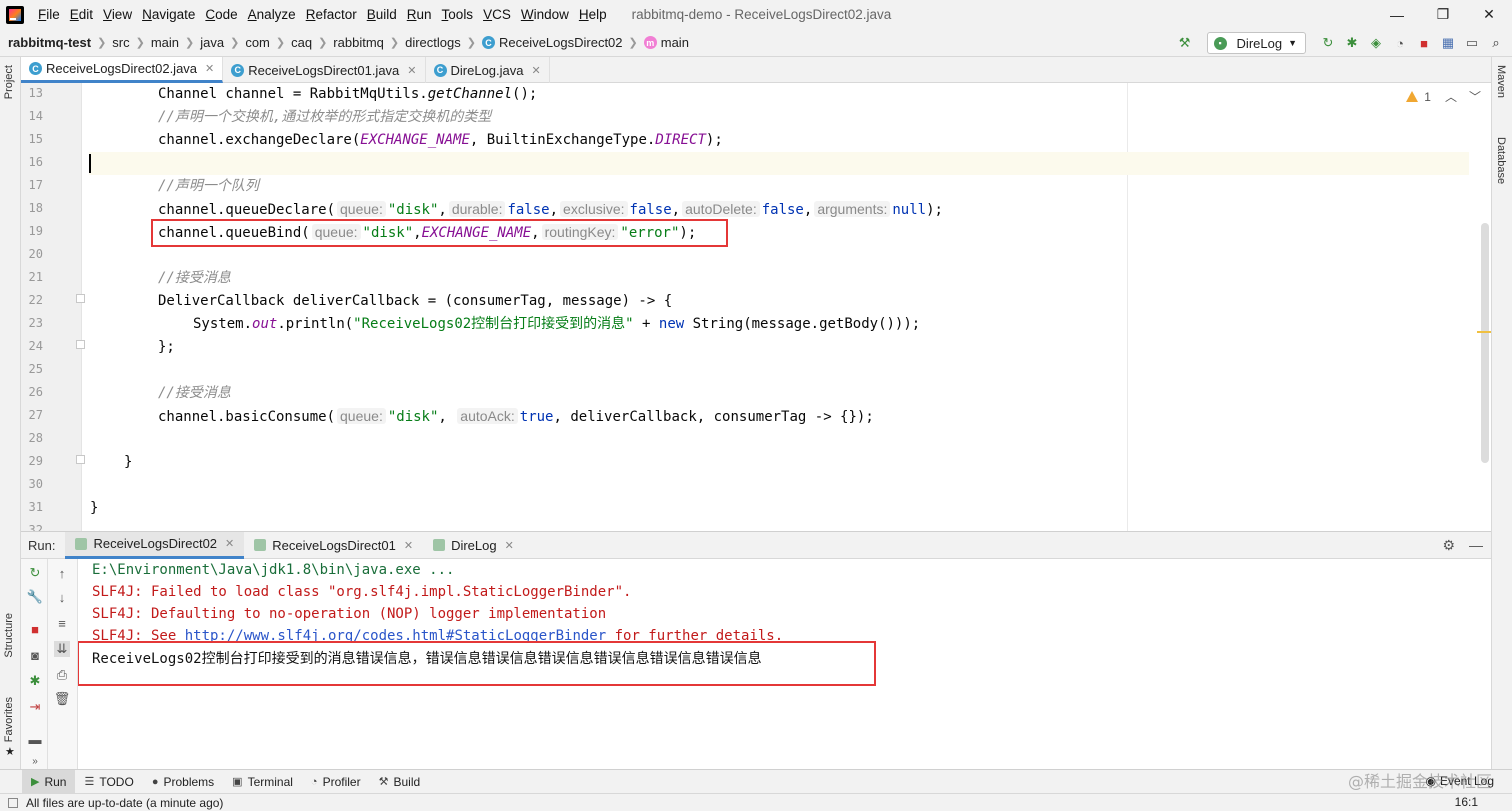  What do you see at coordinates (1448, 545) in the screenshot?
I see `gear-icon: ⚙` at bounding box center [1448, 545].